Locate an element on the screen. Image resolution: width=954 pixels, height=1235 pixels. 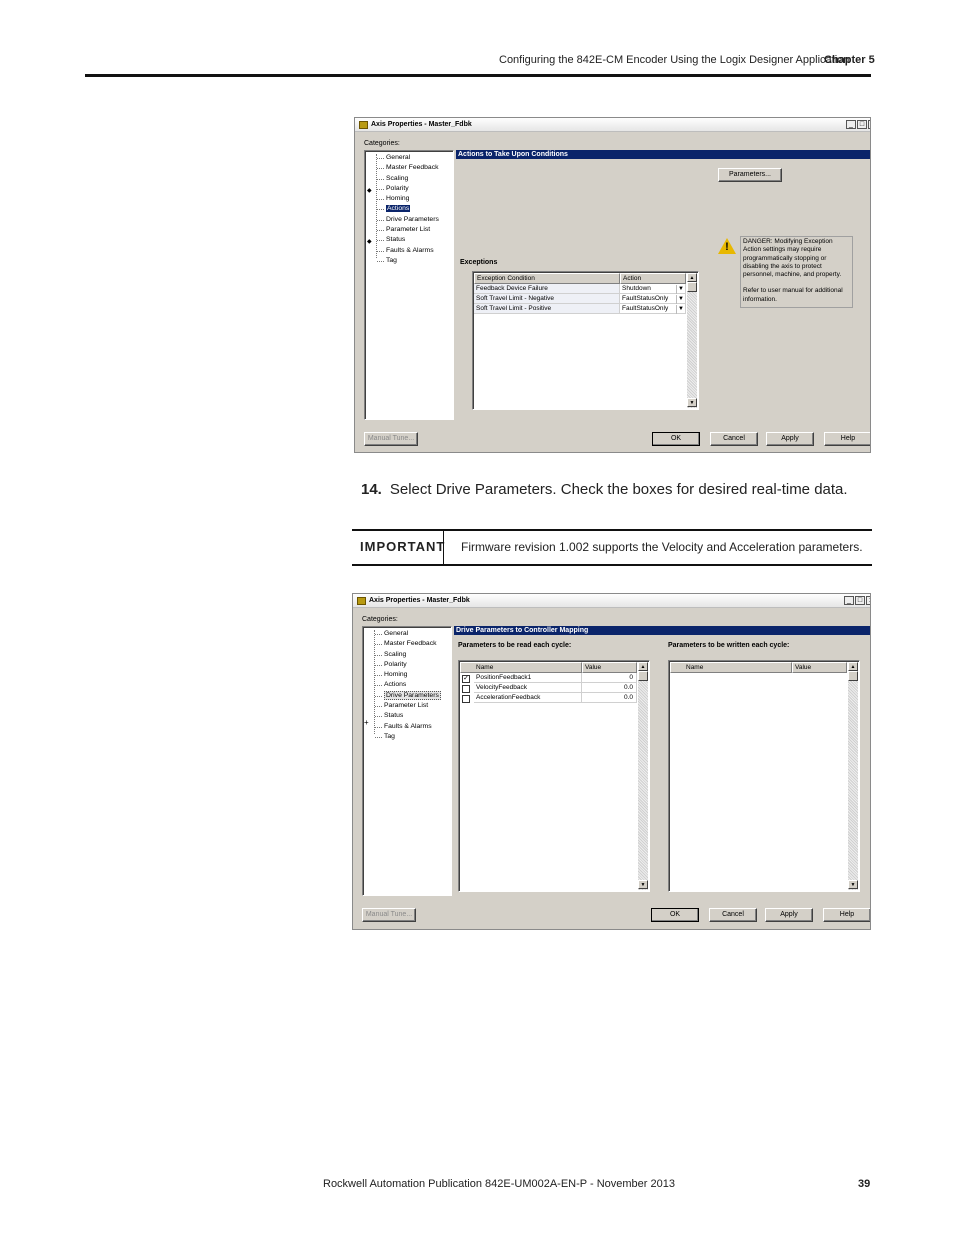
danger-line: Action settings may require is located at coordinates (782, 250).